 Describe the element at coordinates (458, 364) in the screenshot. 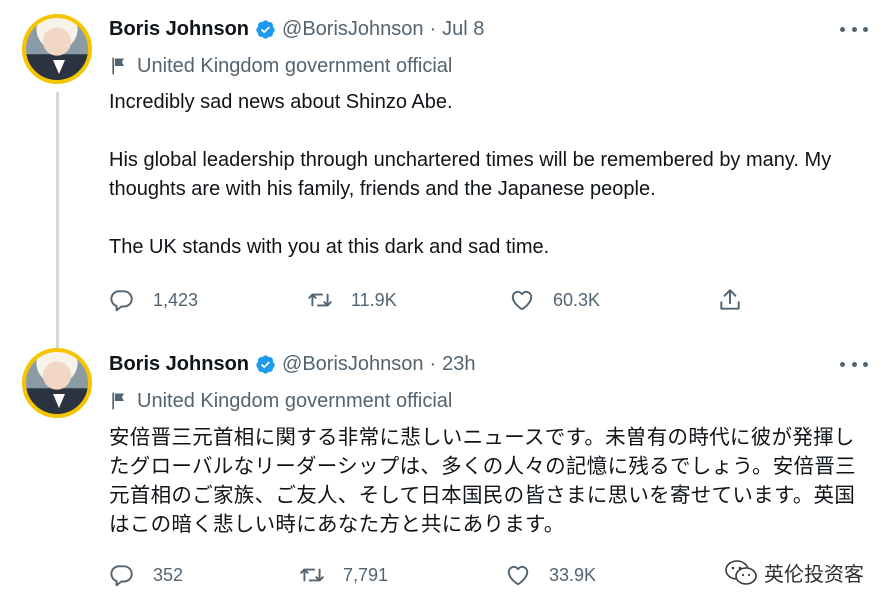

I see `tweet-timestamp: 23h` at that location.